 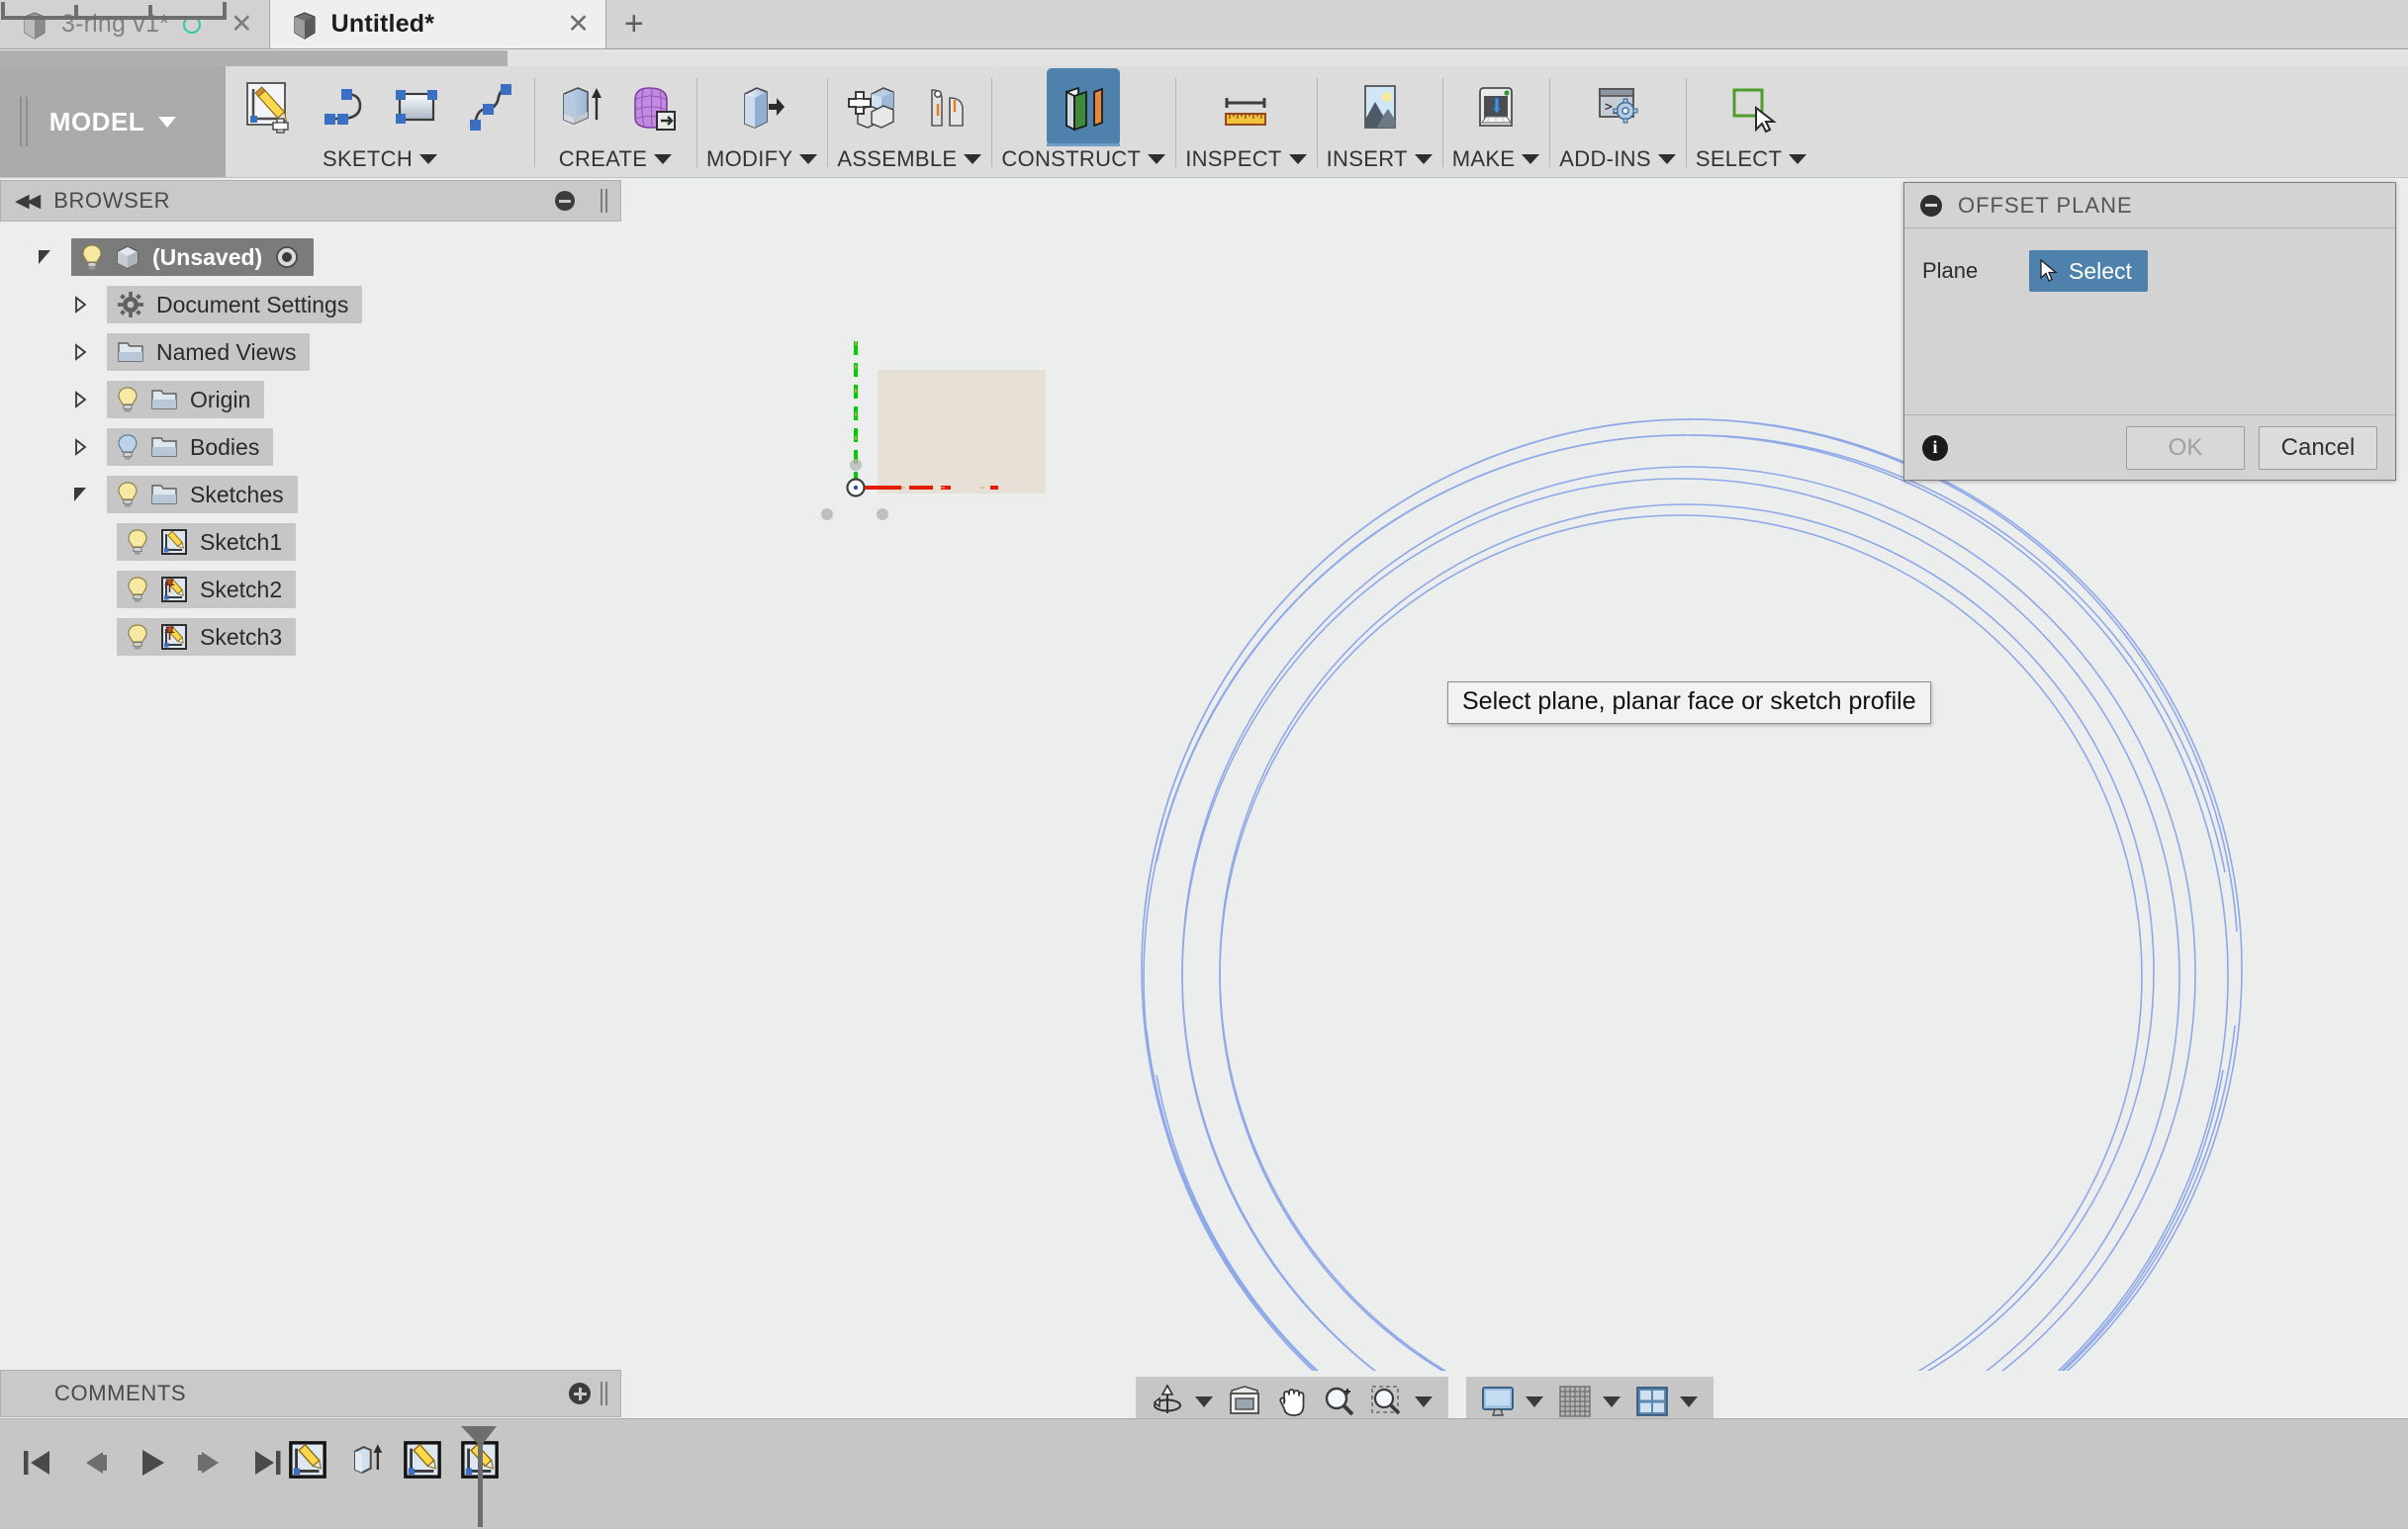 I want to click on go-to-beginning-icon, so click(x=37, y=1463).